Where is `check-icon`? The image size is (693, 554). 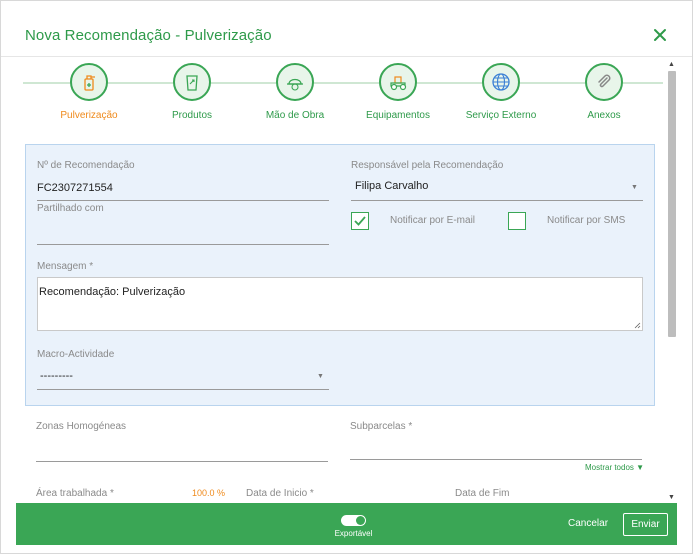 check-icon is located at coordinates (360, 221).